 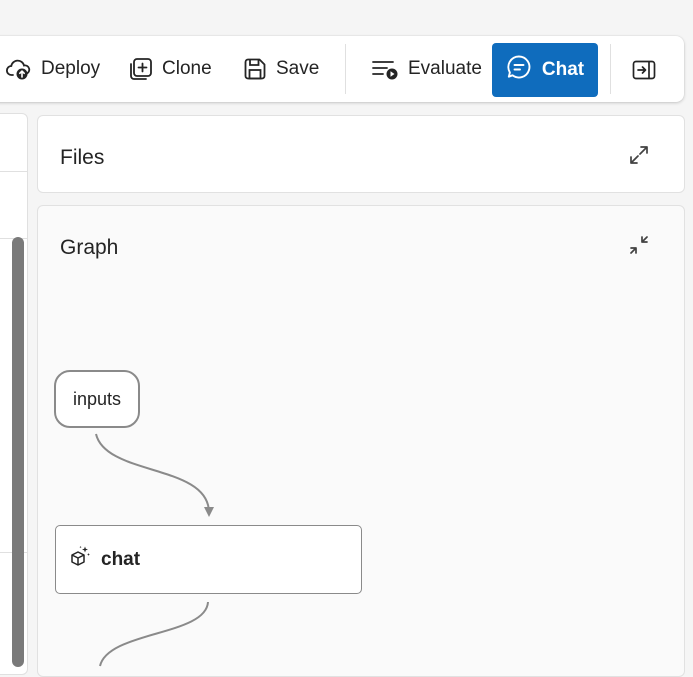 I want to click on save-button: Save, so click(x=281, y=69).